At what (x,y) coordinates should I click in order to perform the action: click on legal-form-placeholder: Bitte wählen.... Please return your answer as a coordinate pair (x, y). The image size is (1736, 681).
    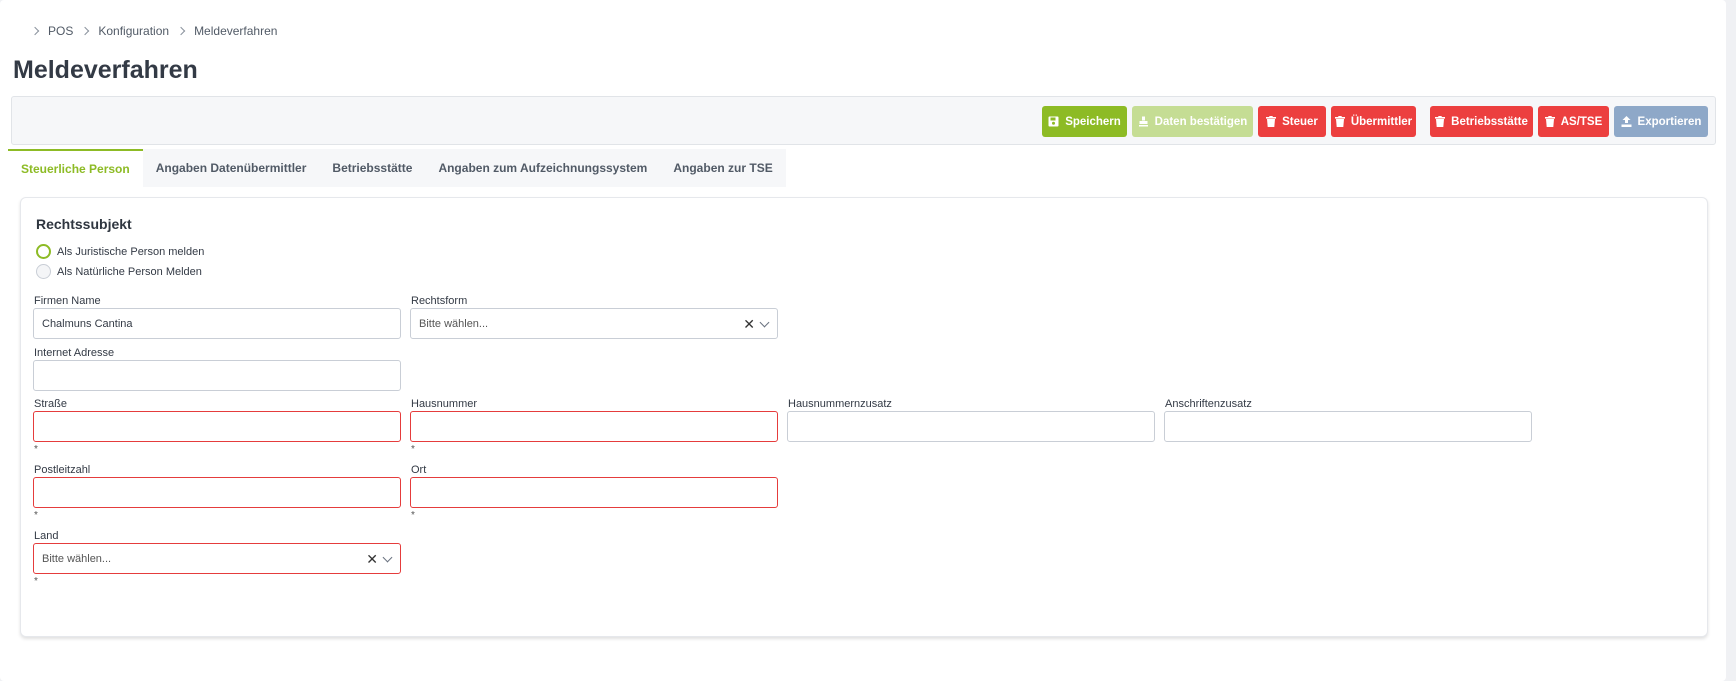
    Looking at the image, I should click on (454, 323).